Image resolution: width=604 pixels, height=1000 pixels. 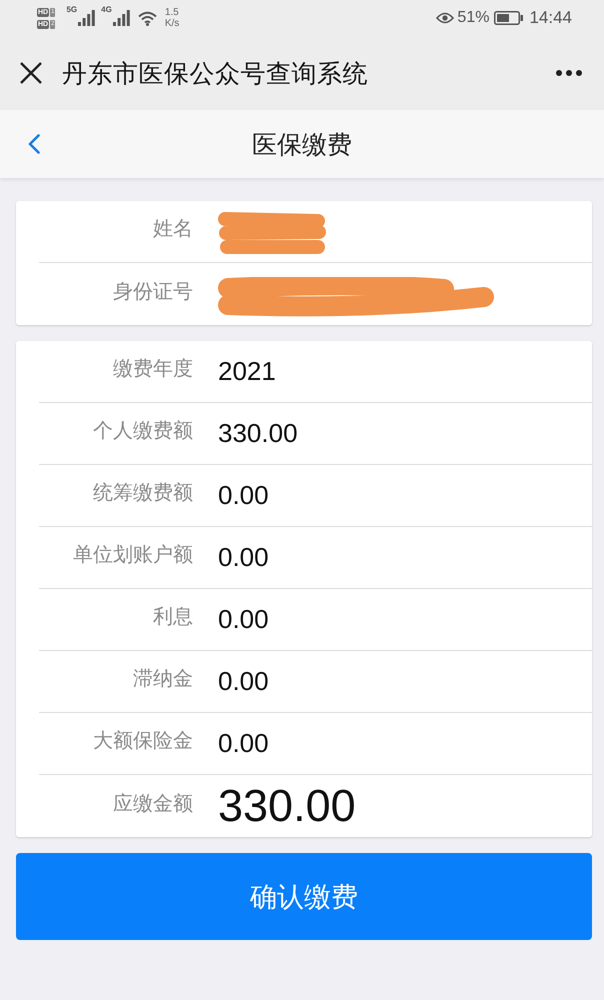 I want to click on network-type-label: 5G, so click(x=72, y=10).